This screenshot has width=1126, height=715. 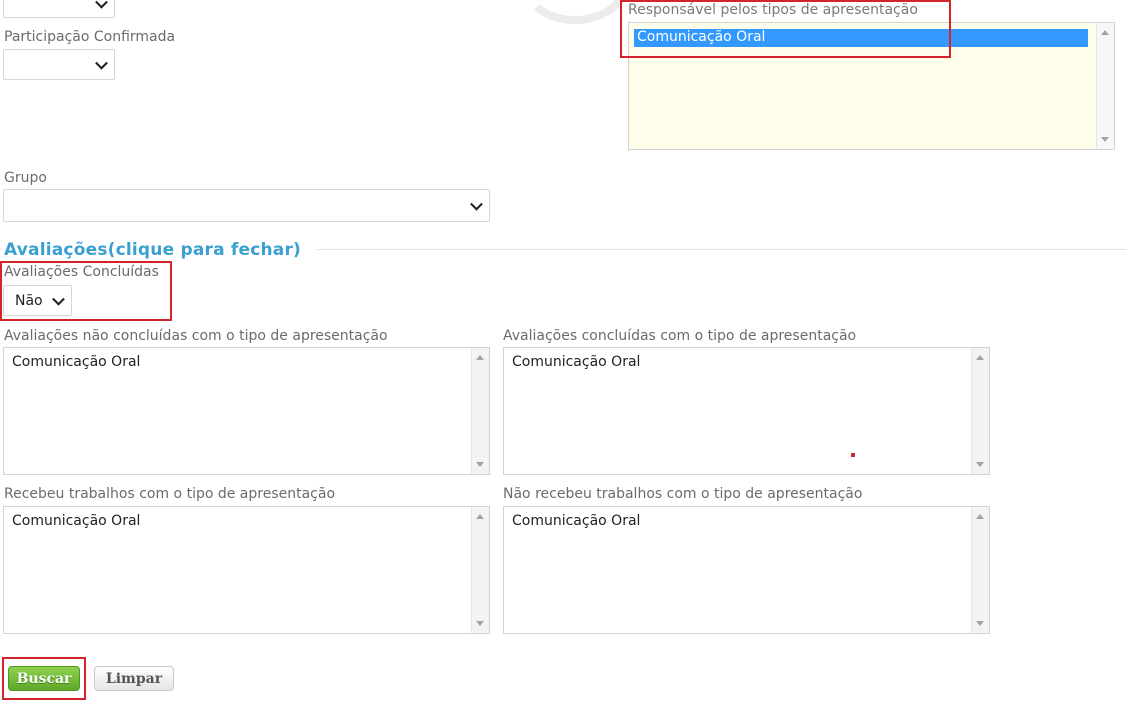 I want to click on recebeu-listbox: Comunicação Oral, so click(x=246, y=570).